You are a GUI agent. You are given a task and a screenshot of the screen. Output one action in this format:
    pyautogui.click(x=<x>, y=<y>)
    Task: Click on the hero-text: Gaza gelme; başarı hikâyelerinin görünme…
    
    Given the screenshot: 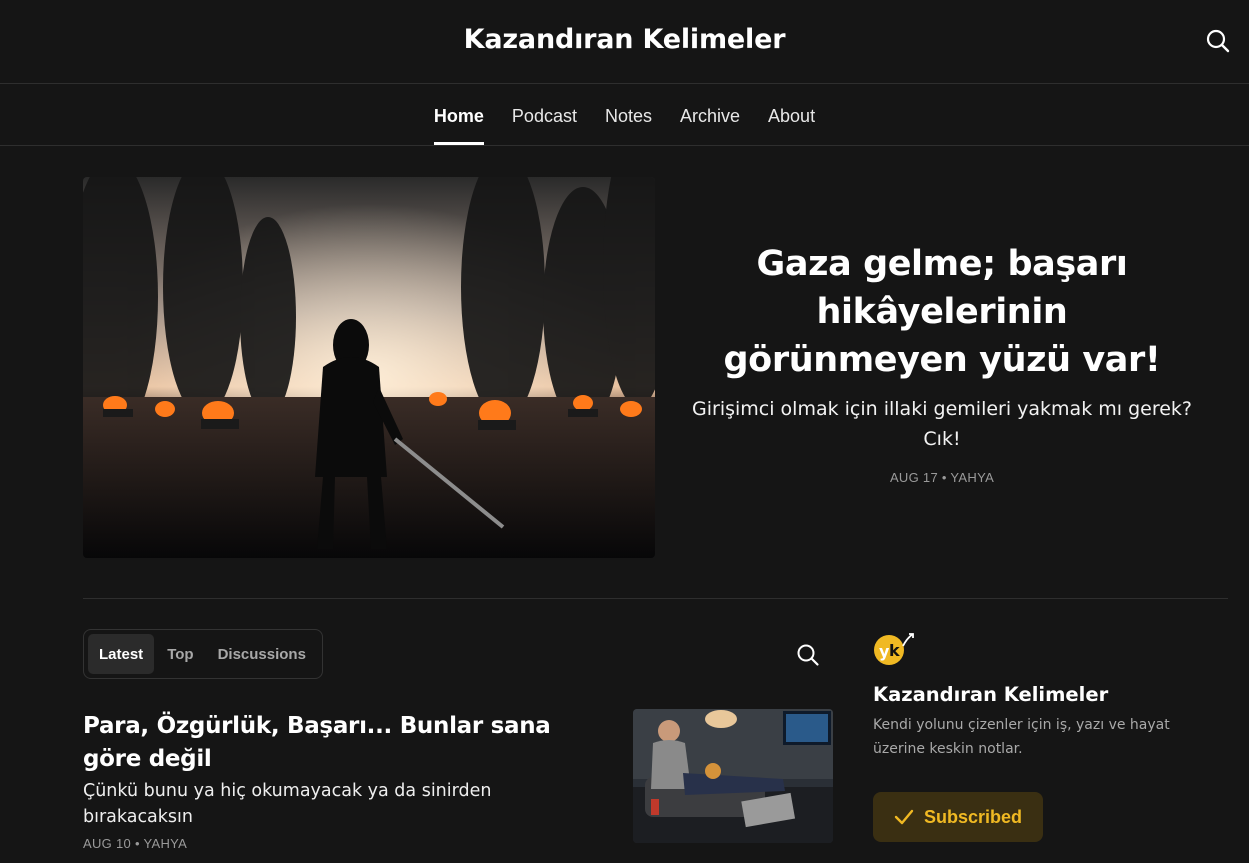 What is the action you would take?
    pyautogui.click(x=942, y=362)
    